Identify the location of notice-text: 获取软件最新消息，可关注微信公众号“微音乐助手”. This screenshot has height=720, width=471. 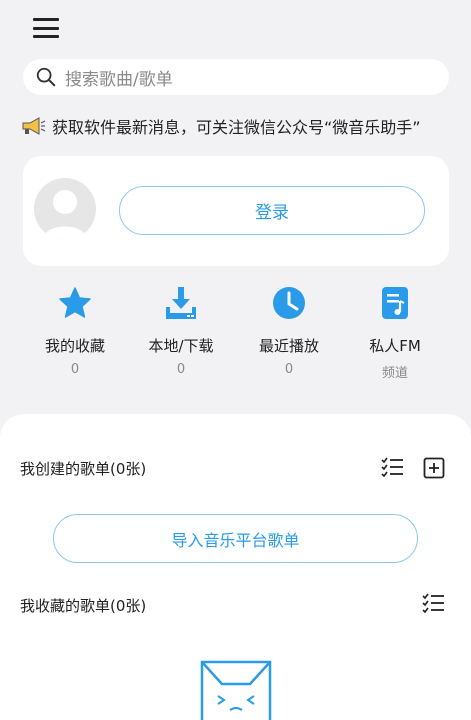
(236, 127).